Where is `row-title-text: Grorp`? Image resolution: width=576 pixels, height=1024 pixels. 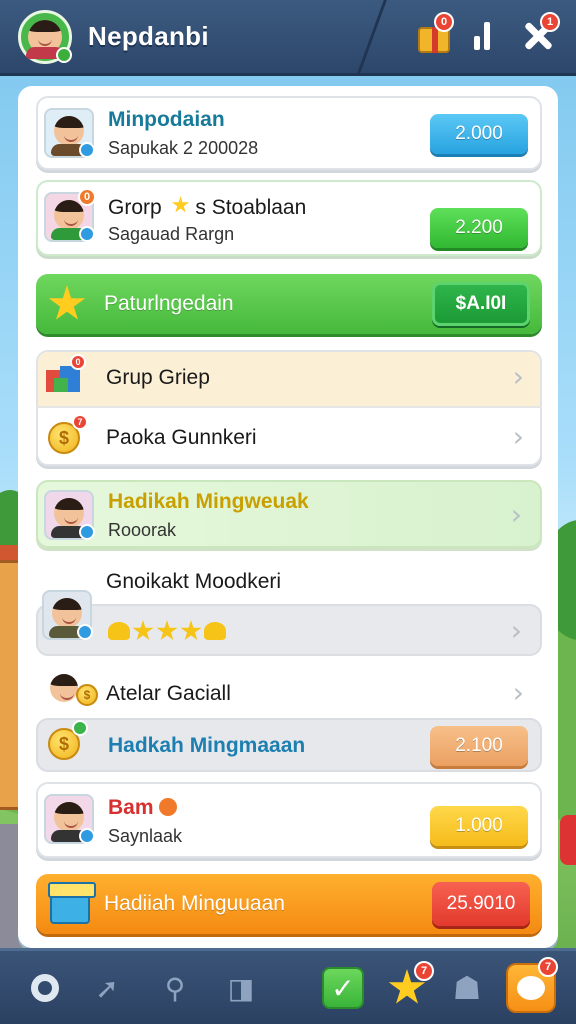
row-title-text: Grorp is located at coordinates (135, 207).